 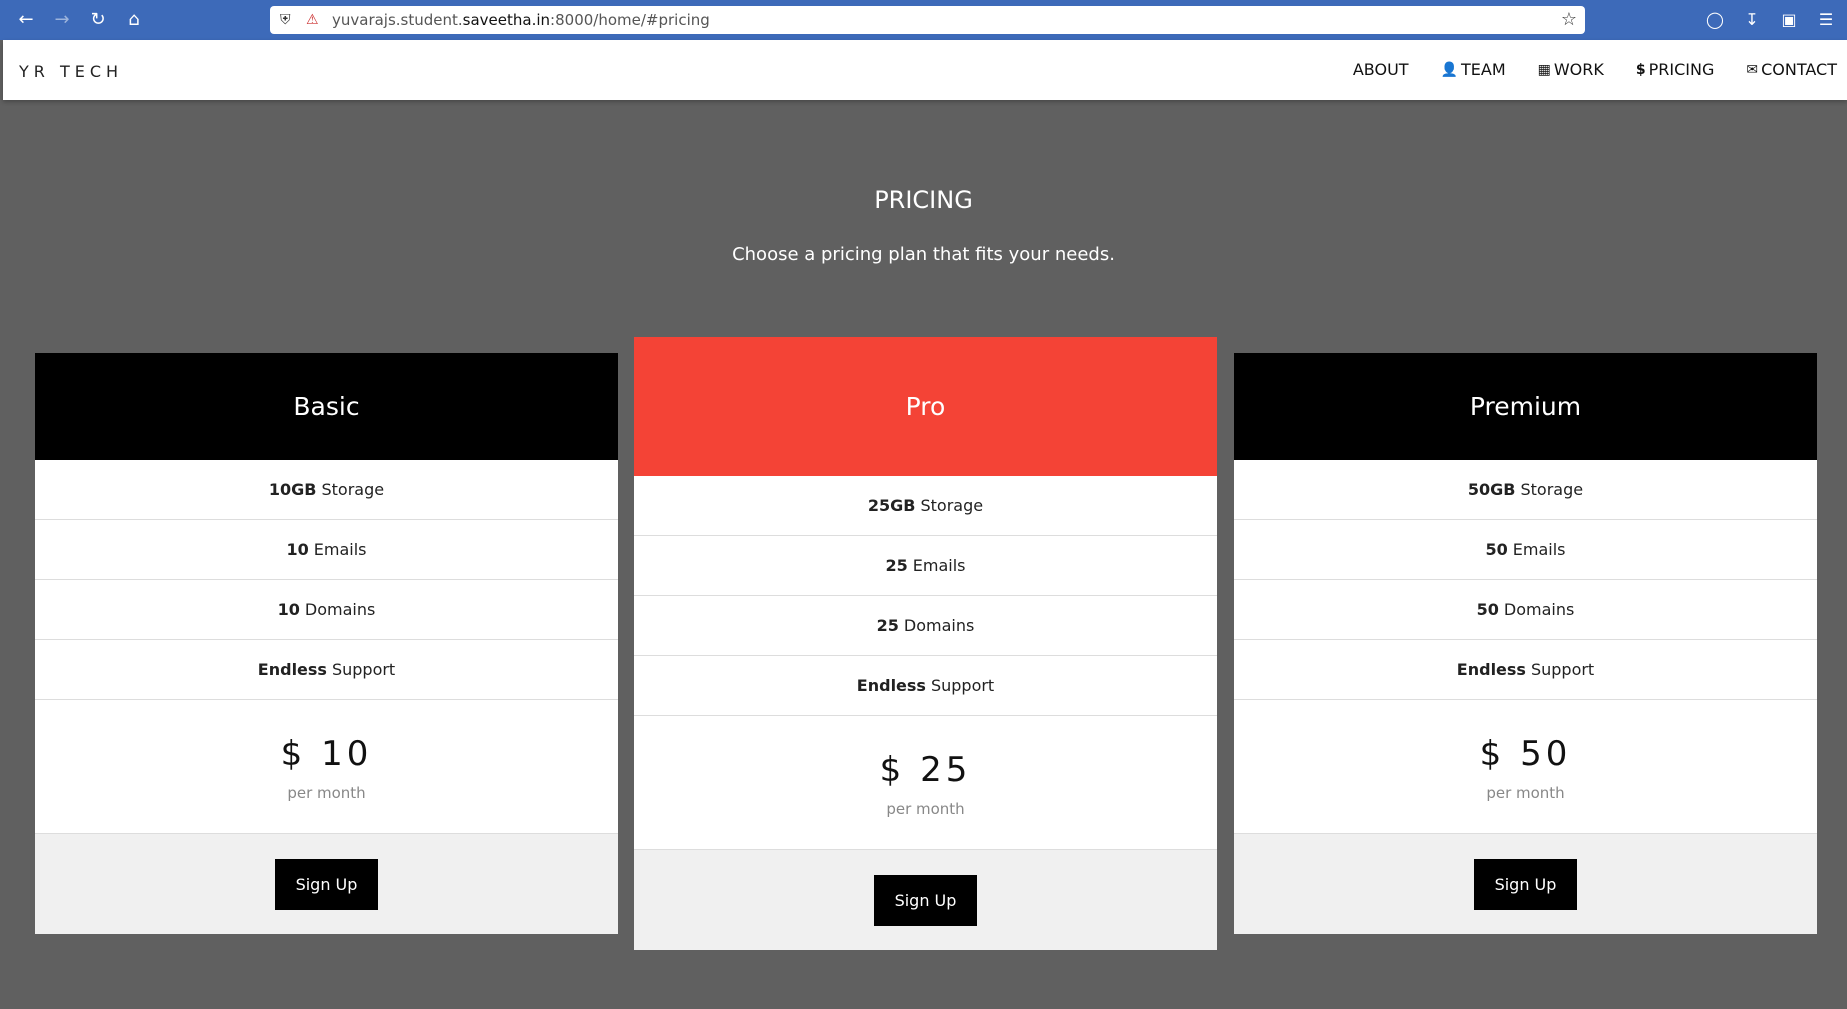 What do you see at coordinates (1569, 20) in the screenshot?
I see `bookmark-star-icon: ☆` at bounding box center [1569, 20].